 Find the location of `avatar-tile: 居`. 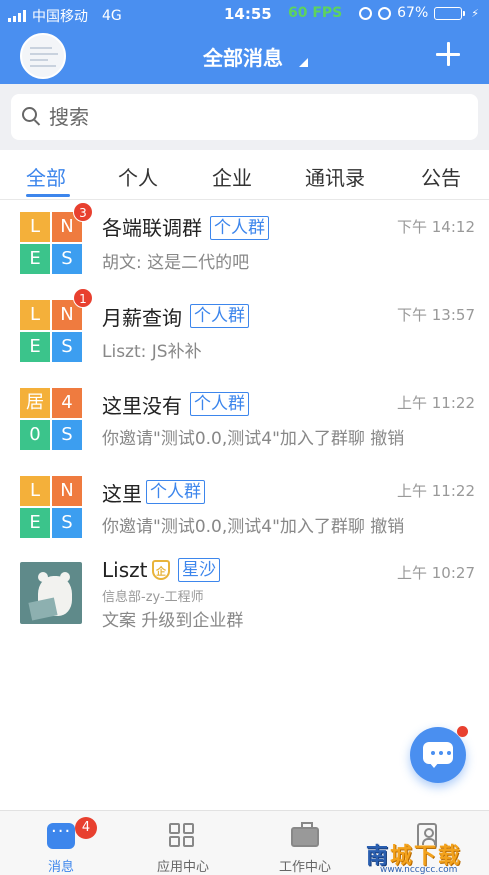

avatar-tile: 居 is located at coordinates (35, 403).